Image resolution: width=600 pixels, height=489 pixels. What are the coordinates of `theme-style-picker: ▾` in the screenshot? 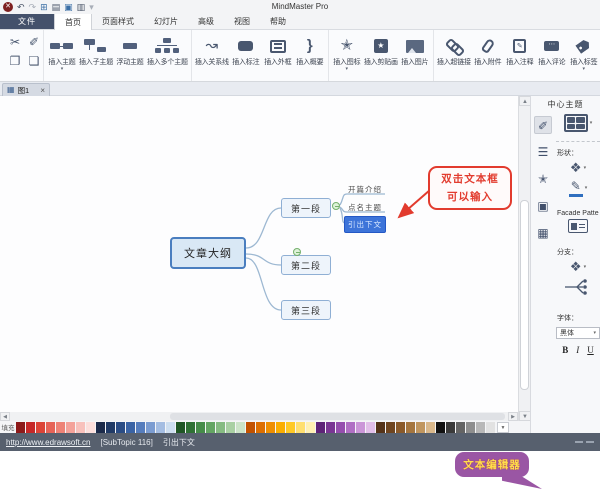 It's located at (577, 123).